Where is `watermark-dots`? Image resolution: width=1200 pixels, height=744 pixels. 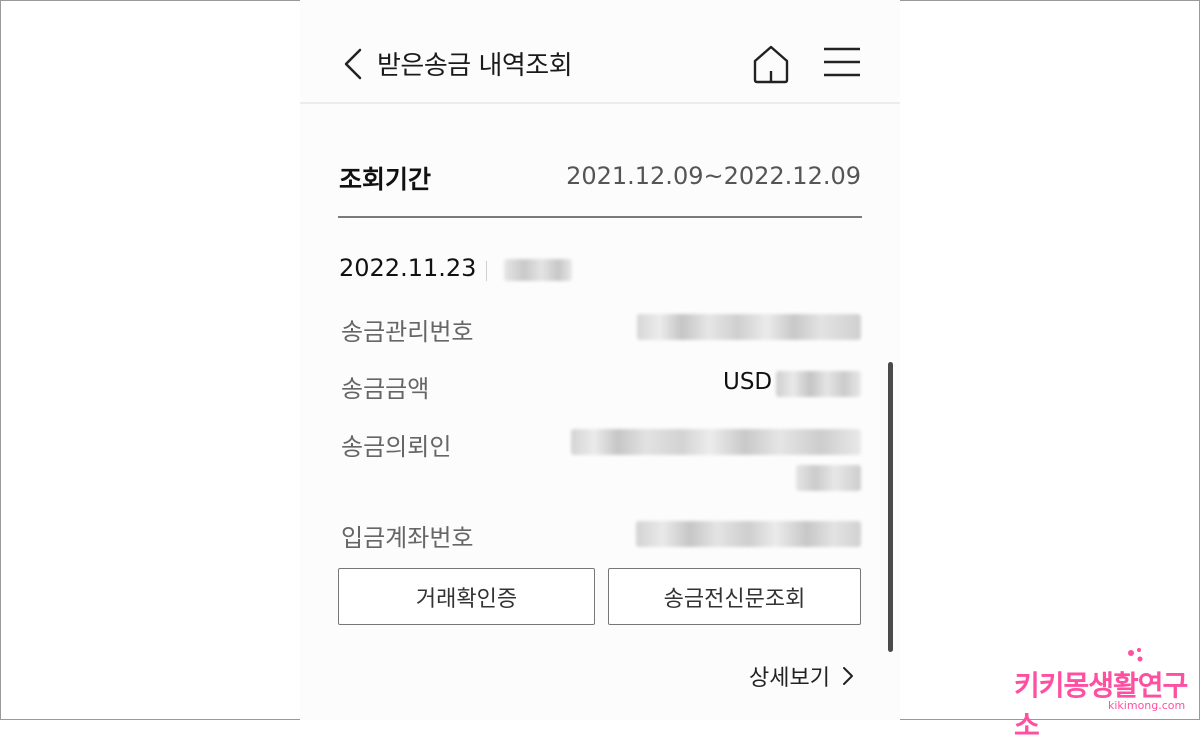
watermark-dots is located at coordinates (1135, 655).